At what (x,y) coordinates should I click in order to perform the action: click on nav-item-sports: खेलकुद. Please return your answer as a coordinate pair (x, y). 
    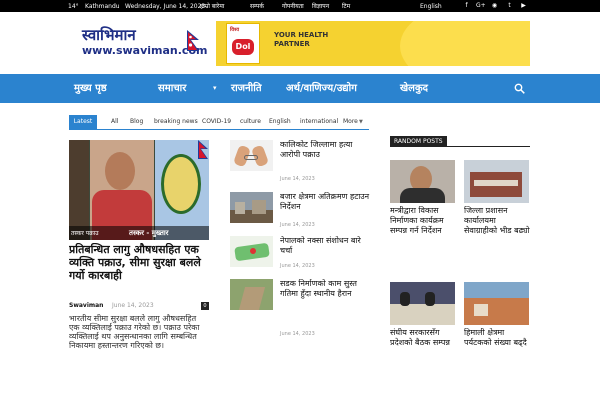
    Looking at the image, I should click on (414, 88).